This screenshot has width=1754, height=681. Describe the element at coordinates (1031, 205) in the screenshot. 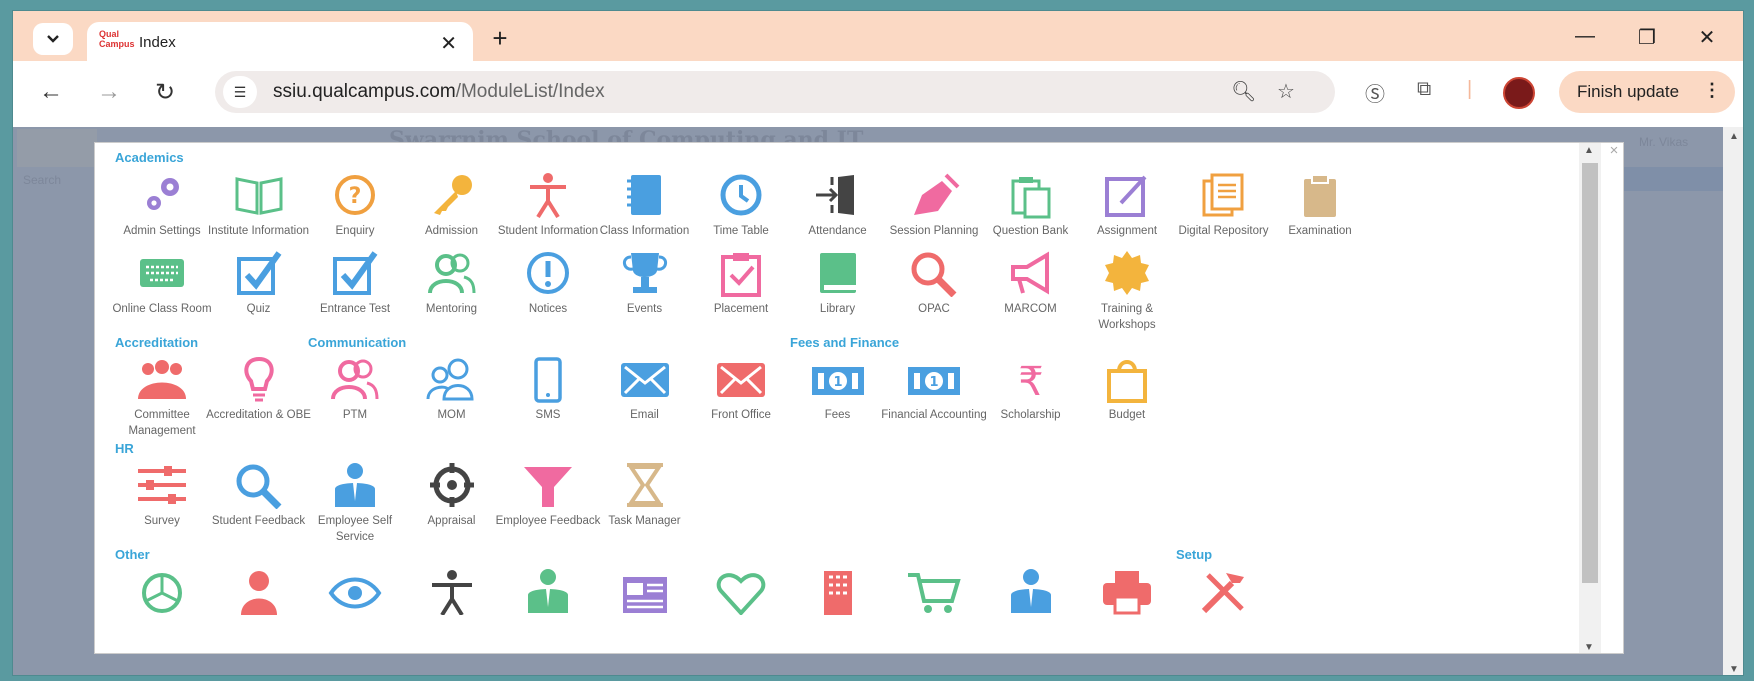

I see `module-question-bank: Question Bank` at that location.